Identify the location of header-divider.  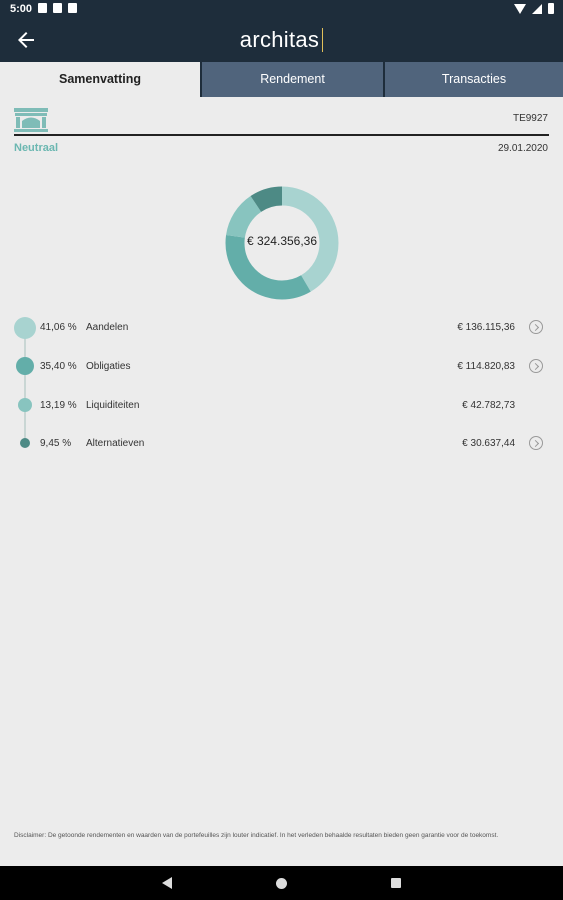
(281, 135).